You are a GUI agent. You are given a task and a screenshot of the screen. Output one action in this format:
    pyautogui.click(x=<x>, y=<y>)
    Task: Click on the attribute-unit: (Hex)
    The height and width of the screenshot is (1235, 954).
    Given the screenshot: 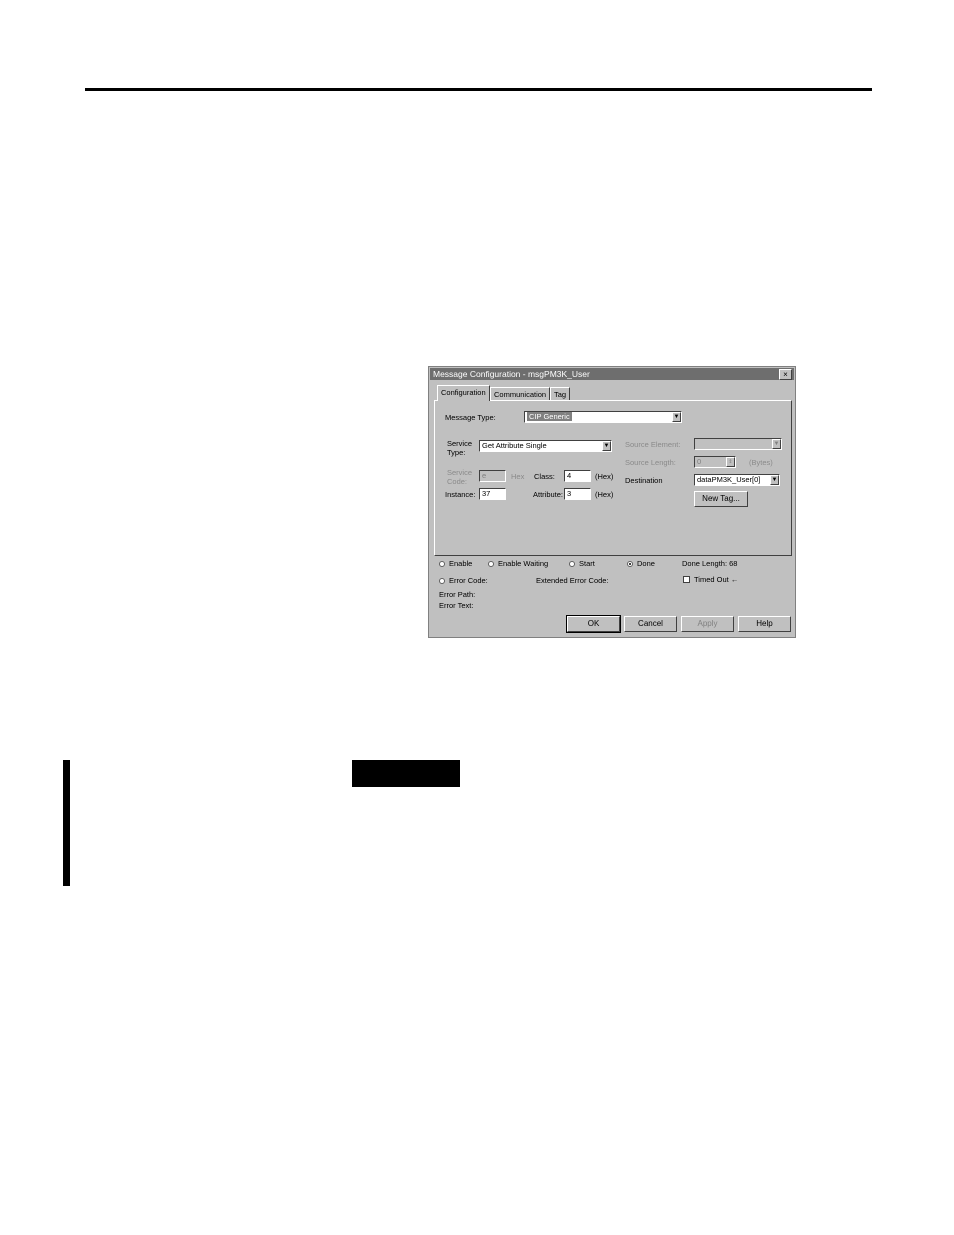 What is the action you would take?
    pyautogui.click(x=604, y=494)
    